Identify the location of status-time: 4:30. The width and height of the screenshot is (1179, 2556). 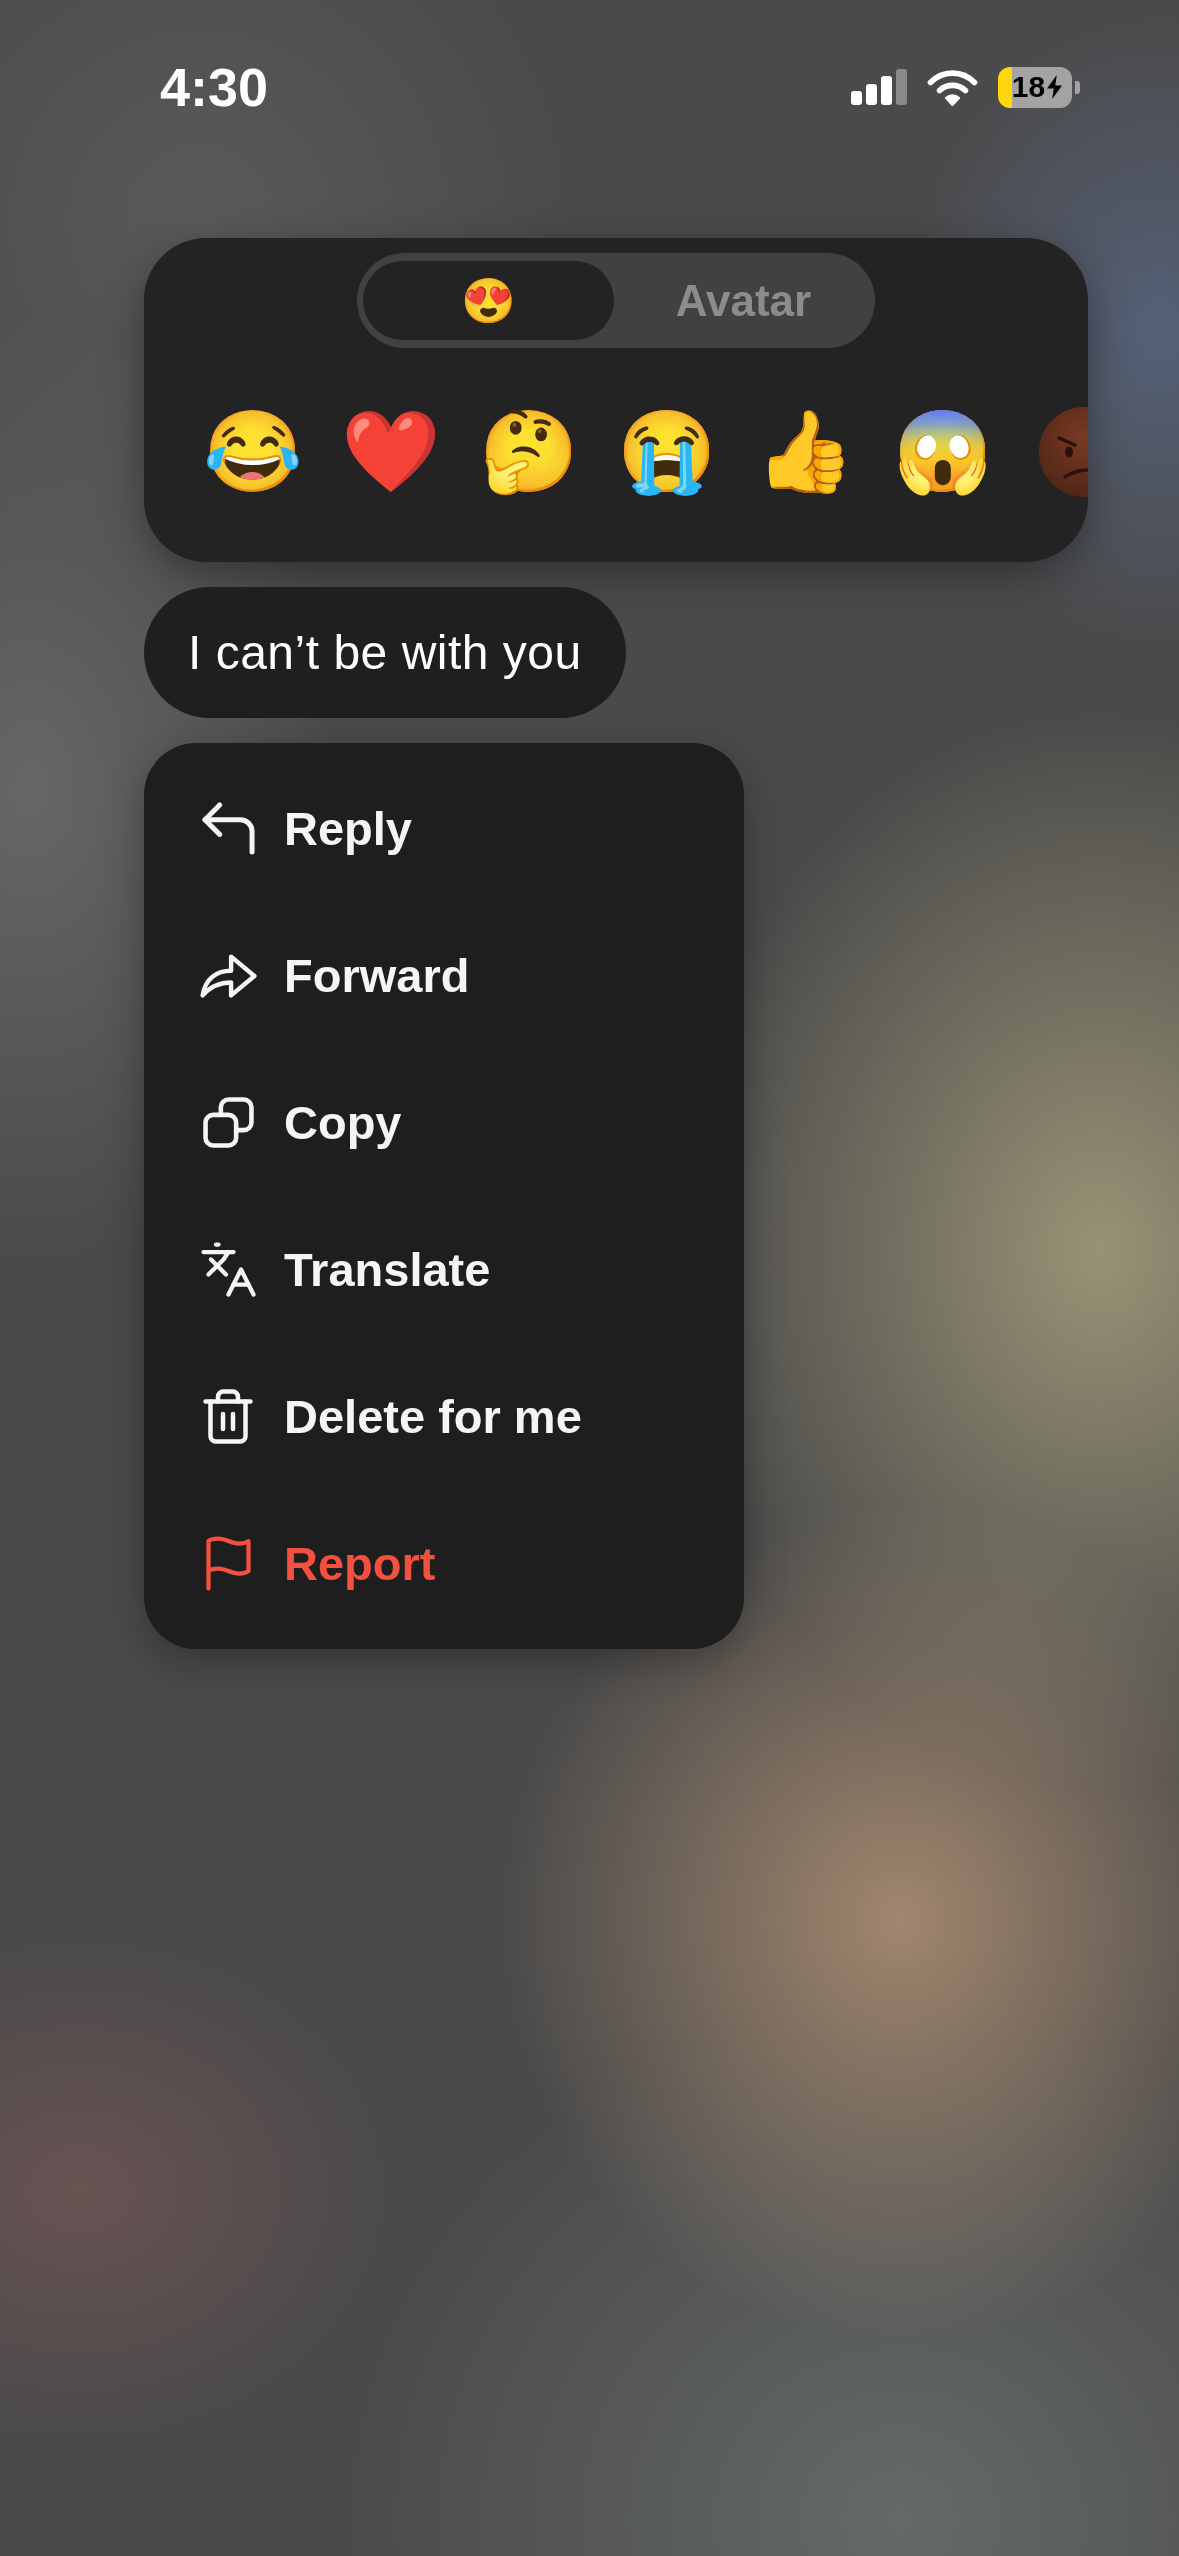
(214, 87).